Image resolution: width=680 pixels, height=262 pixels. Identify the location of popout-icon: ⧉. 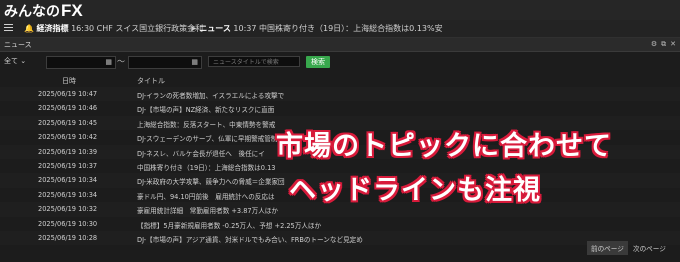
(663, 44).